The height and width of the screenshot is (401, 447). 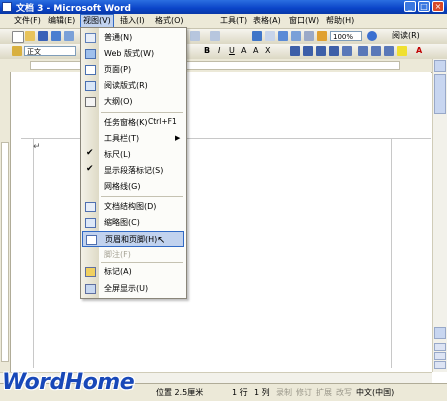 What do you see at coordinates (223, 52) in the screenshot?
I see `formatting-toolbar: 正文 B I U A A X A` at bounding box center [223, 52].